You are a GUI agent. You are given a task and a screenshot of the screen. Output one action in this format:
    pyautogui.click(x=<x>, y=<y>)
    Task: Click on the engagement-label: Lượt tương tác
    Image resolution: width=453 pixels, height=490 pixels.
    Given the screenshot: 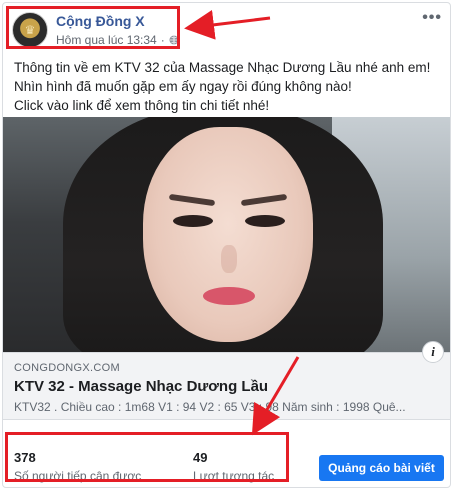 What is the action you would take?
    pyautogui.click(x=234, y=476)
    